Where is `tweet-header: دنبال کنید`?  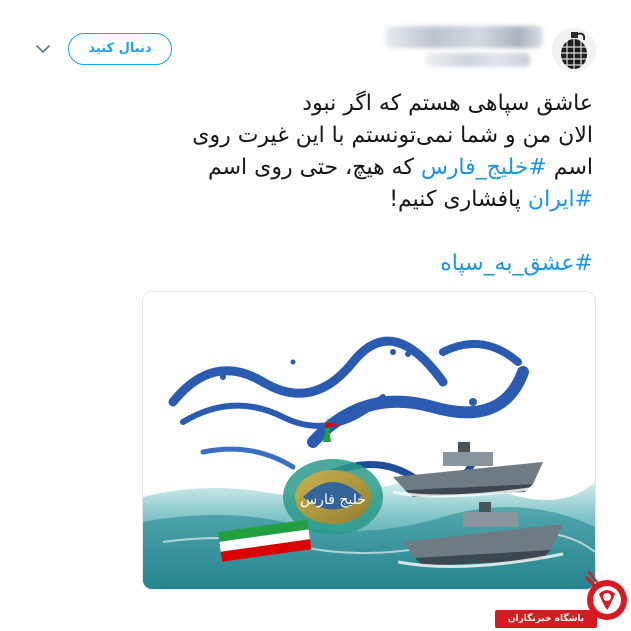 tweet-header: دنبال کنید is located at coordinates (315, 45).